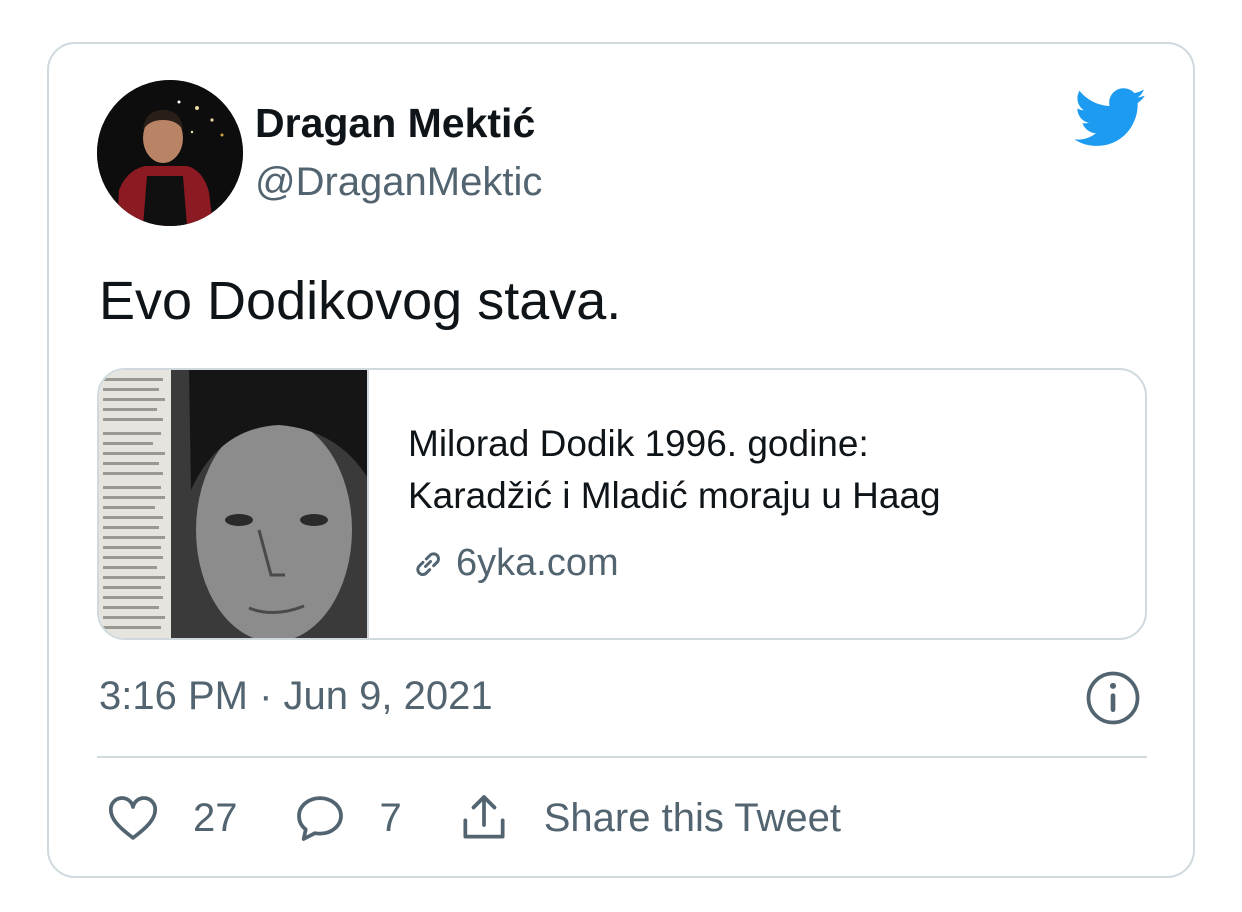 This screenshot has height=912, width=1242. I want to click on share-icon, so click(484, 817).